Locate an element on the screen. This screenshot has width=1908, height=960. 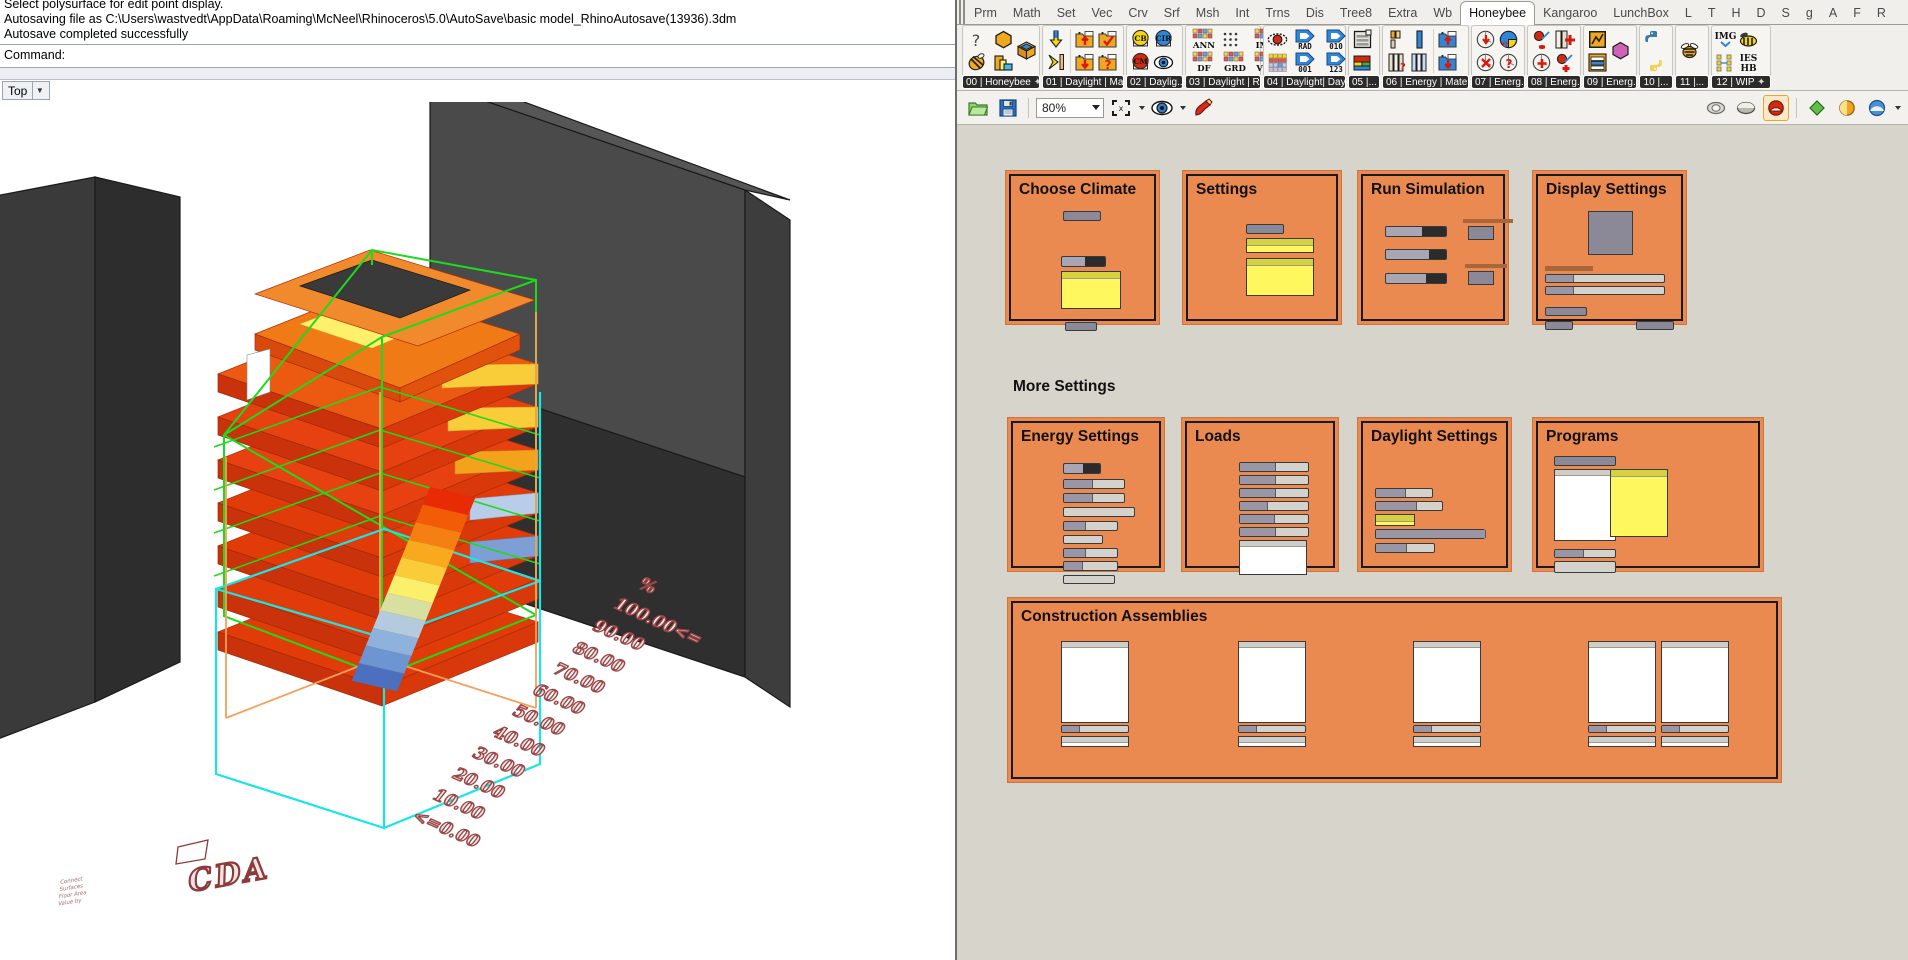
tab-a: A is located at coordinates (1833, 13).